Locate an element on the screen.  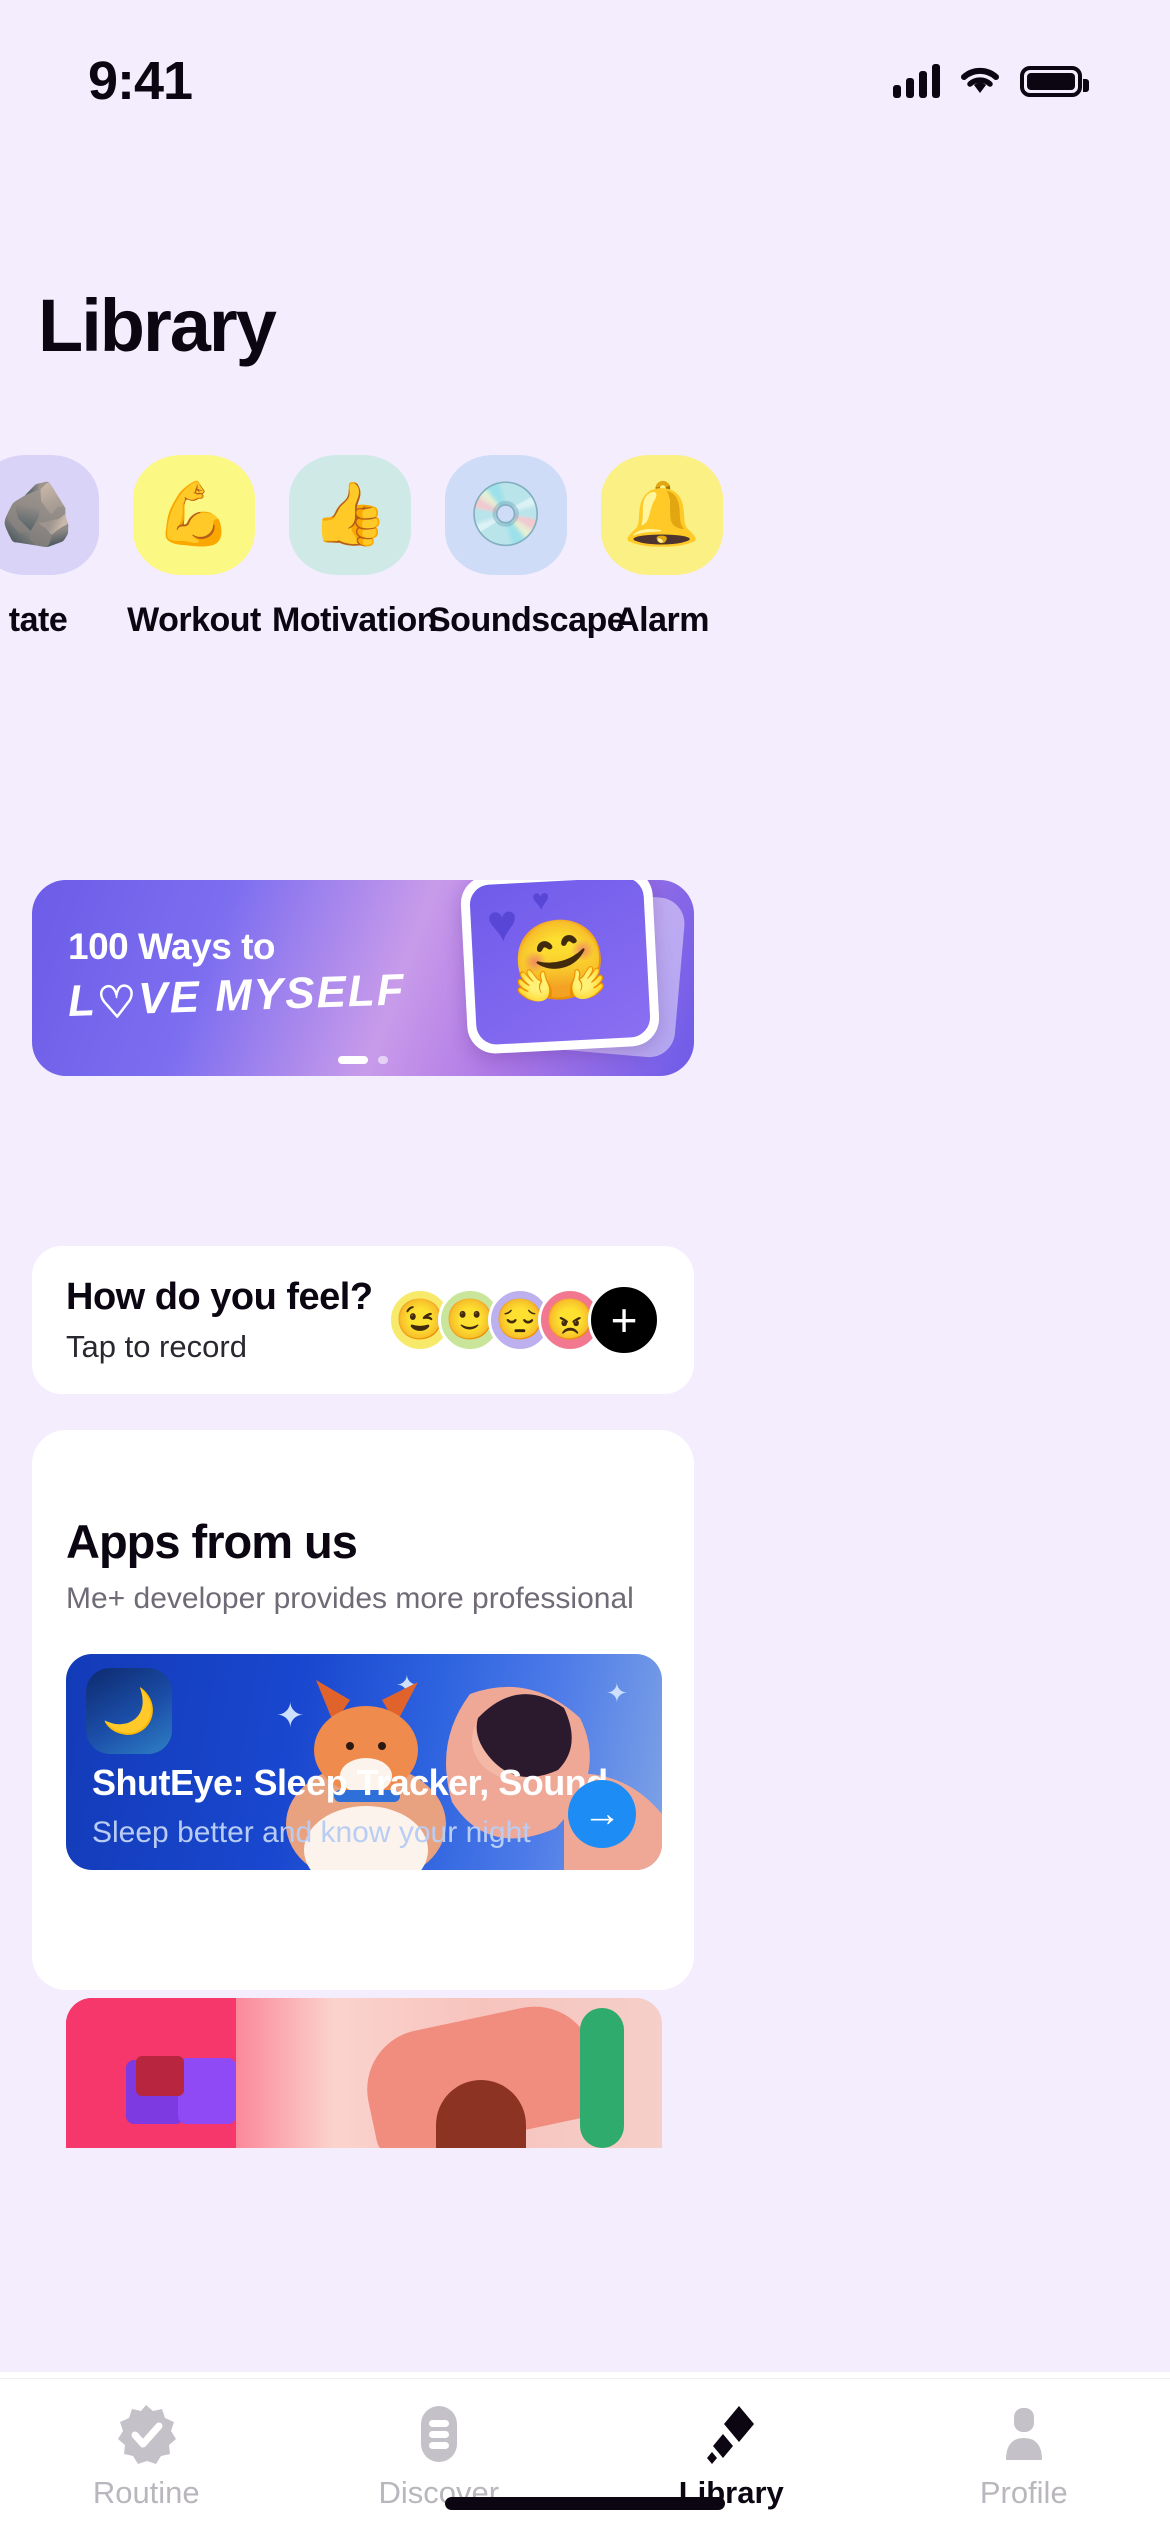
diamonds-icon is located at coordinates (731, 2434).